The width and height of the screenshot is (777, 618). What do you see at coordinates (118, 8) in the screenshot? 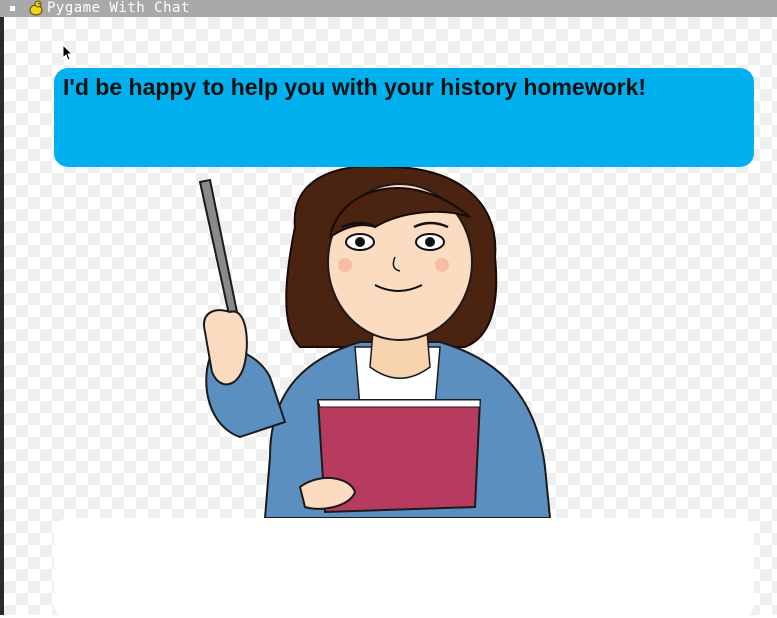
I see `window-title: Pygame With Chat` at bounding box center [118, 8].